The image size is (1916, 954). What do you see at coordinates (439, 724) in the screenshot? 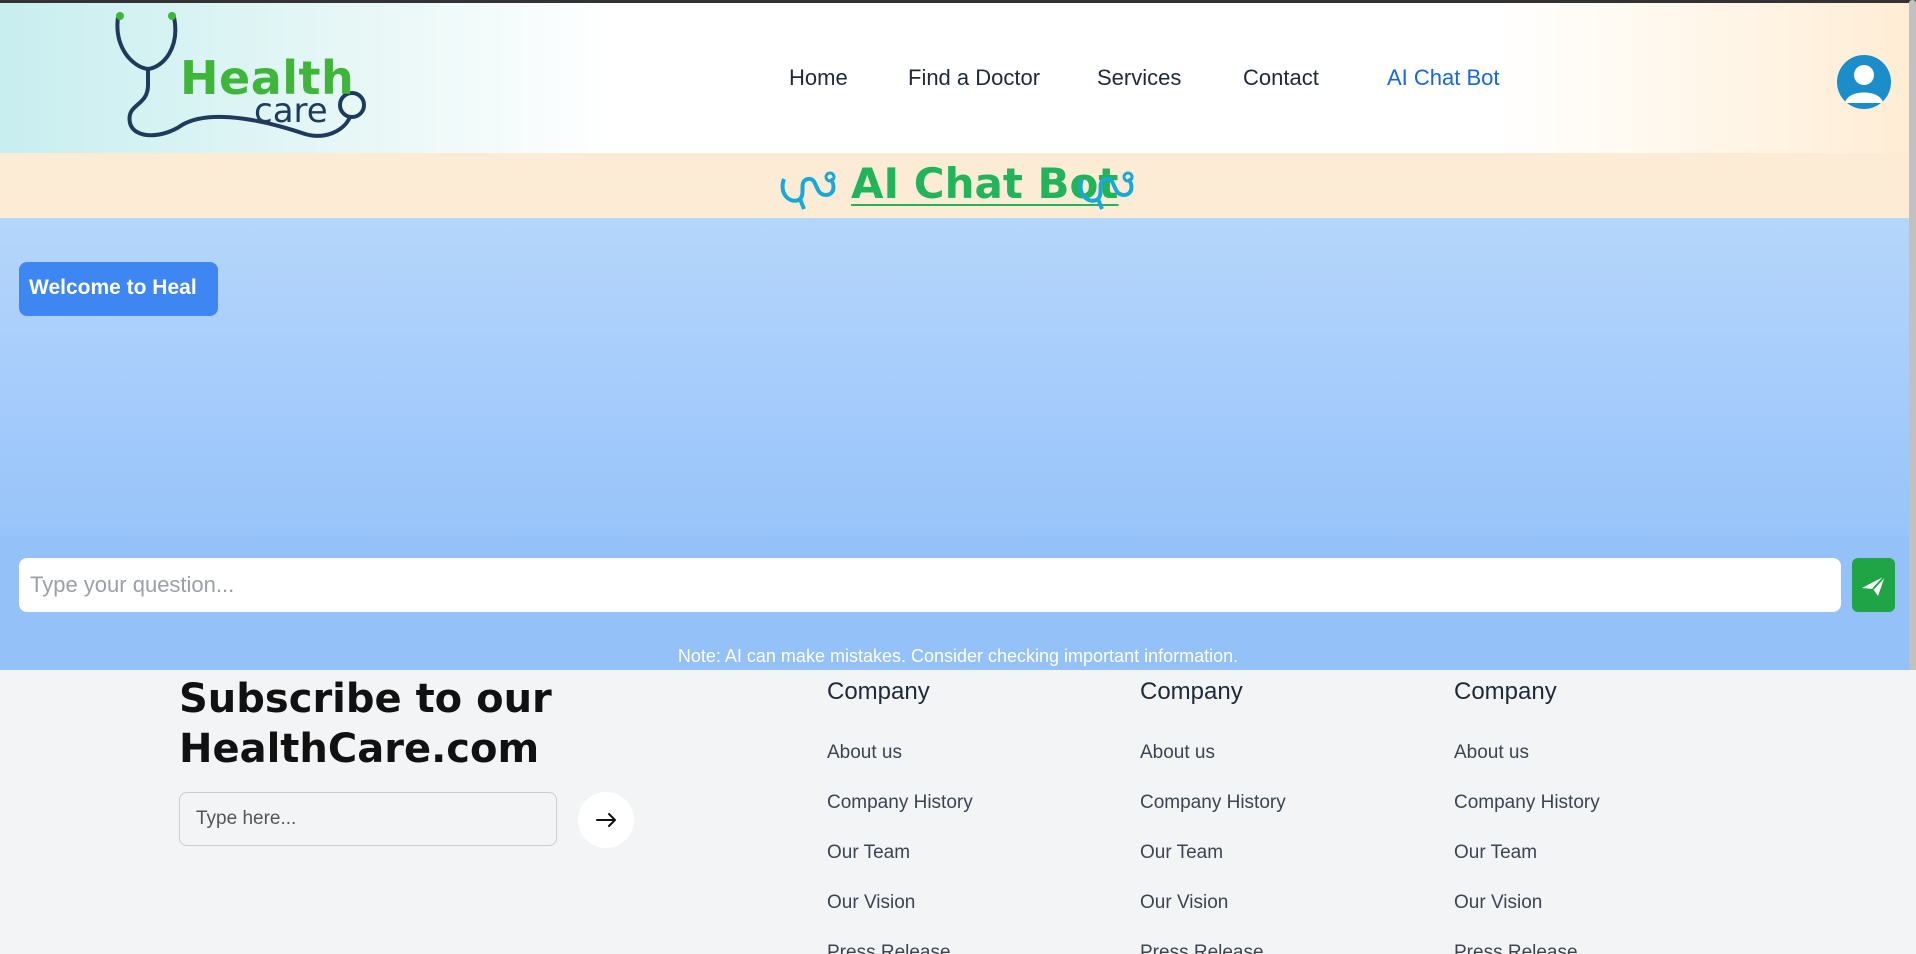
I see `subscribe-title: Subscribe to our HealthCare.com` at bounding box center [439, 724].